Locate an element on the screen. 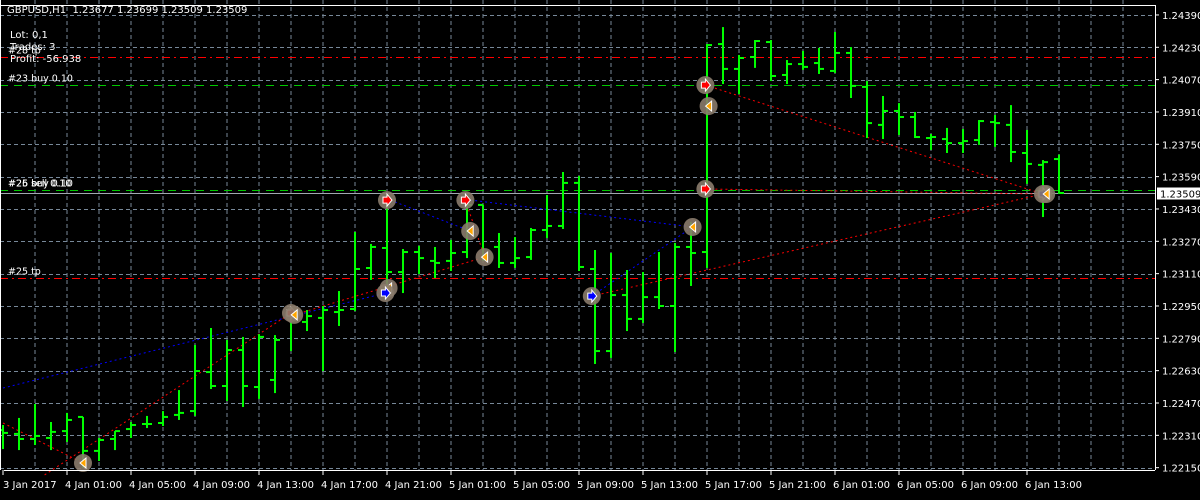 This screenshot has width=1200, height=500. price-tick-label: 1.23910 is located at coordinates (1181, 113).